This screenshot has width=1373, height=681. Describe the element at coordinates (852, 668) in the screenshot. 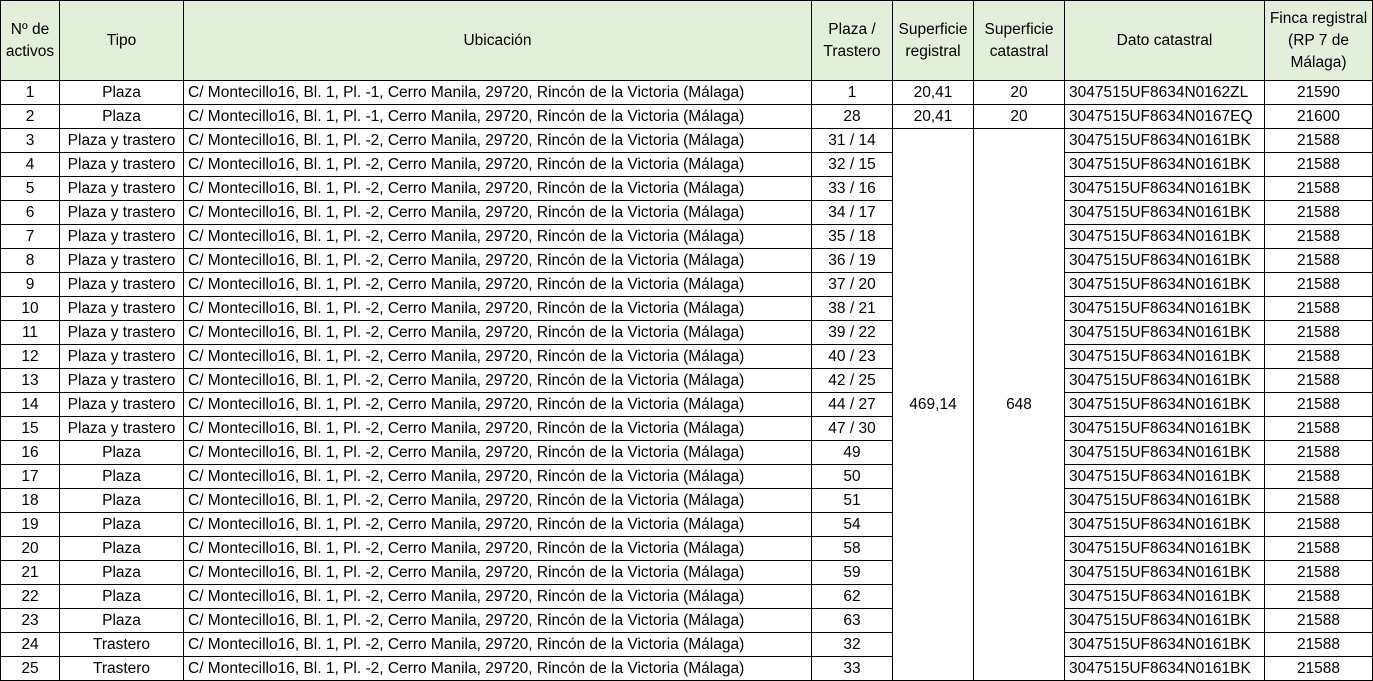

I see `cell-plaza-trastero: 33` at that location.